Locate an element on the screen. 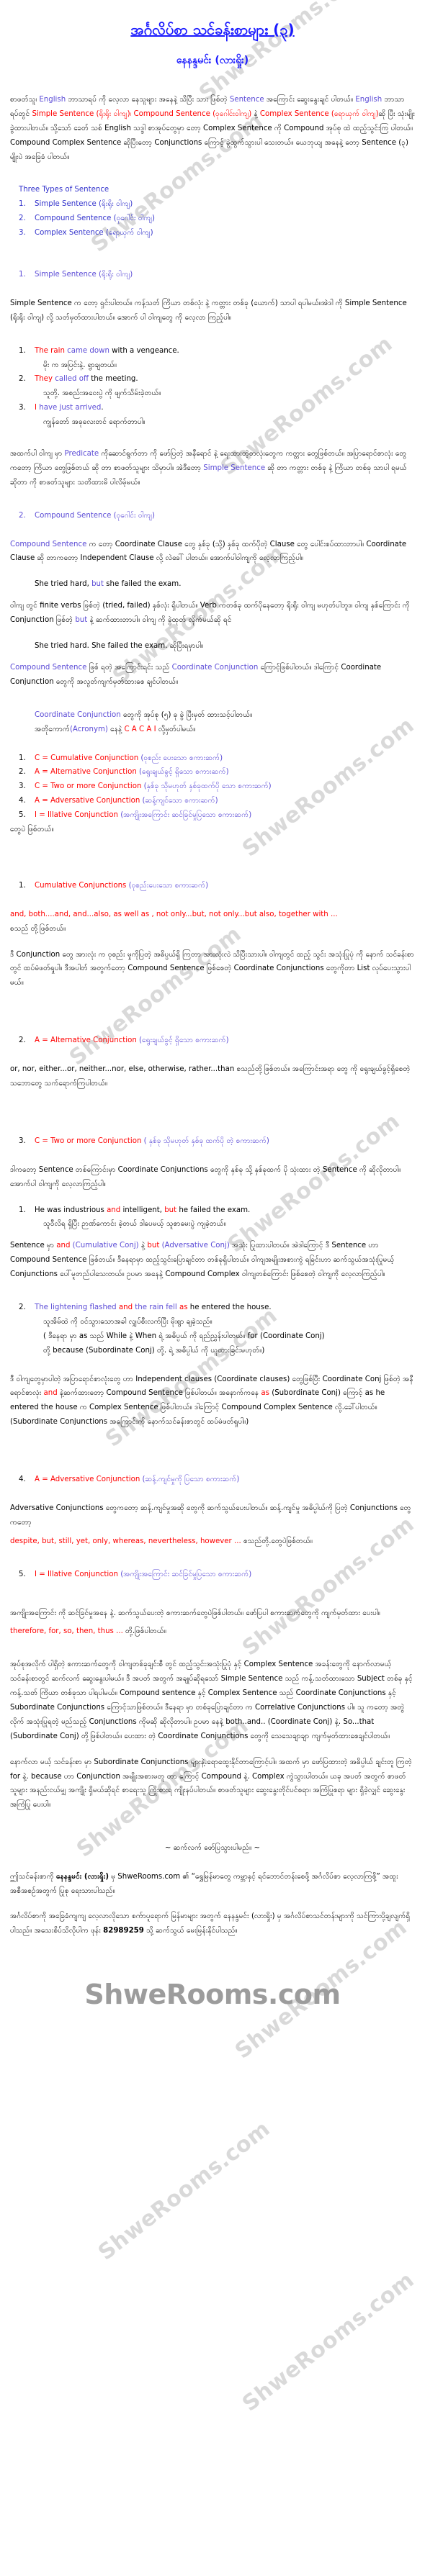 The height and width of the screenshot is (2576, 425). conjunction-code: C = Two or more Conjunction is located at coordinates (88, 786).